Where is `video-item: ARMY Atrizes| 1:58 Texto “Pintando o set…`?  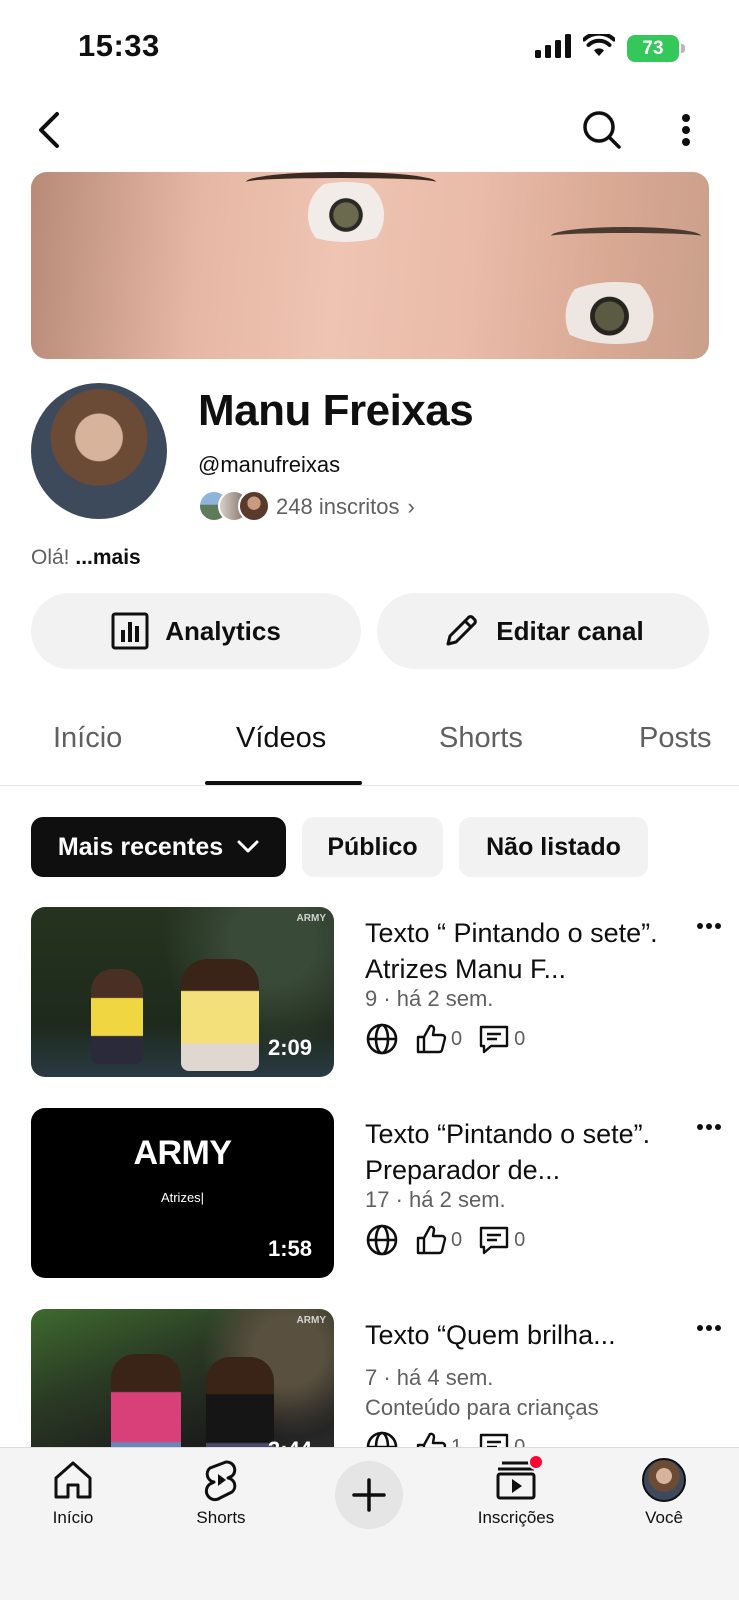
video-item: ARMY Atrizes| 1:58 Texto “Pintando o set… is located at coordinates (369, 1198).